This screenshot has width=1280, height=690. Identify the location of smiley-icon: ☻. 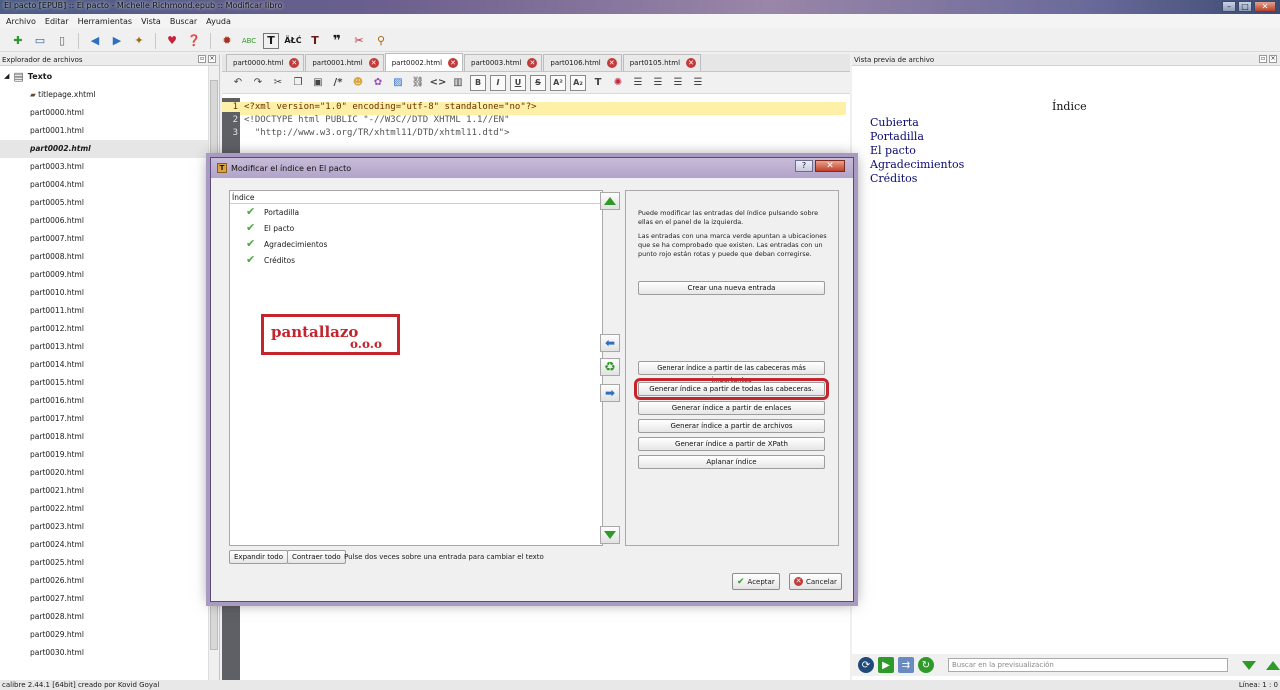
(358, 83).